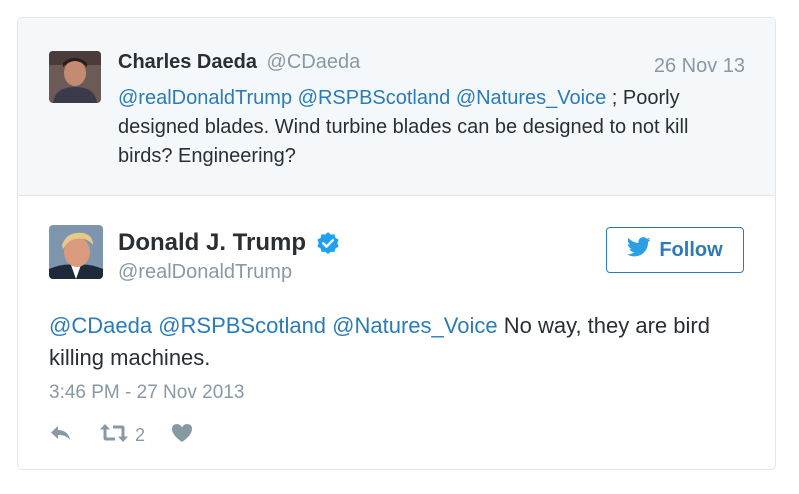 The width and height of the screenshot is (799, 494). What do you see at coordinates (328, 244) in the screenshot?
I see `verified-badge-icon` at bounding box center [328, 244].